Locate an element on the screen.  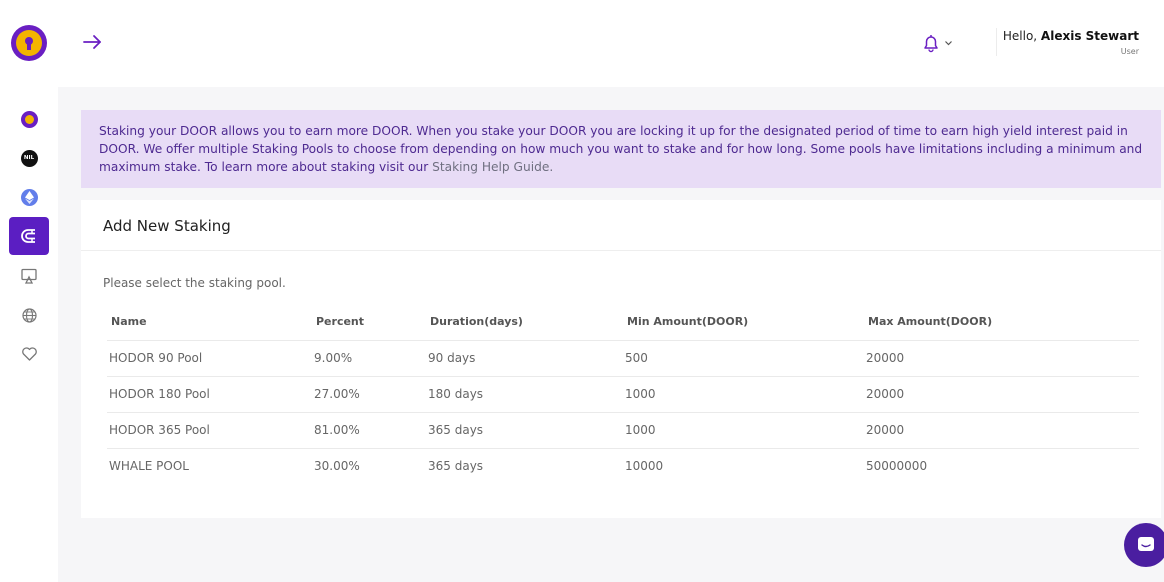
pool-name: WHALE POOL is located at coordinates (149, 466).